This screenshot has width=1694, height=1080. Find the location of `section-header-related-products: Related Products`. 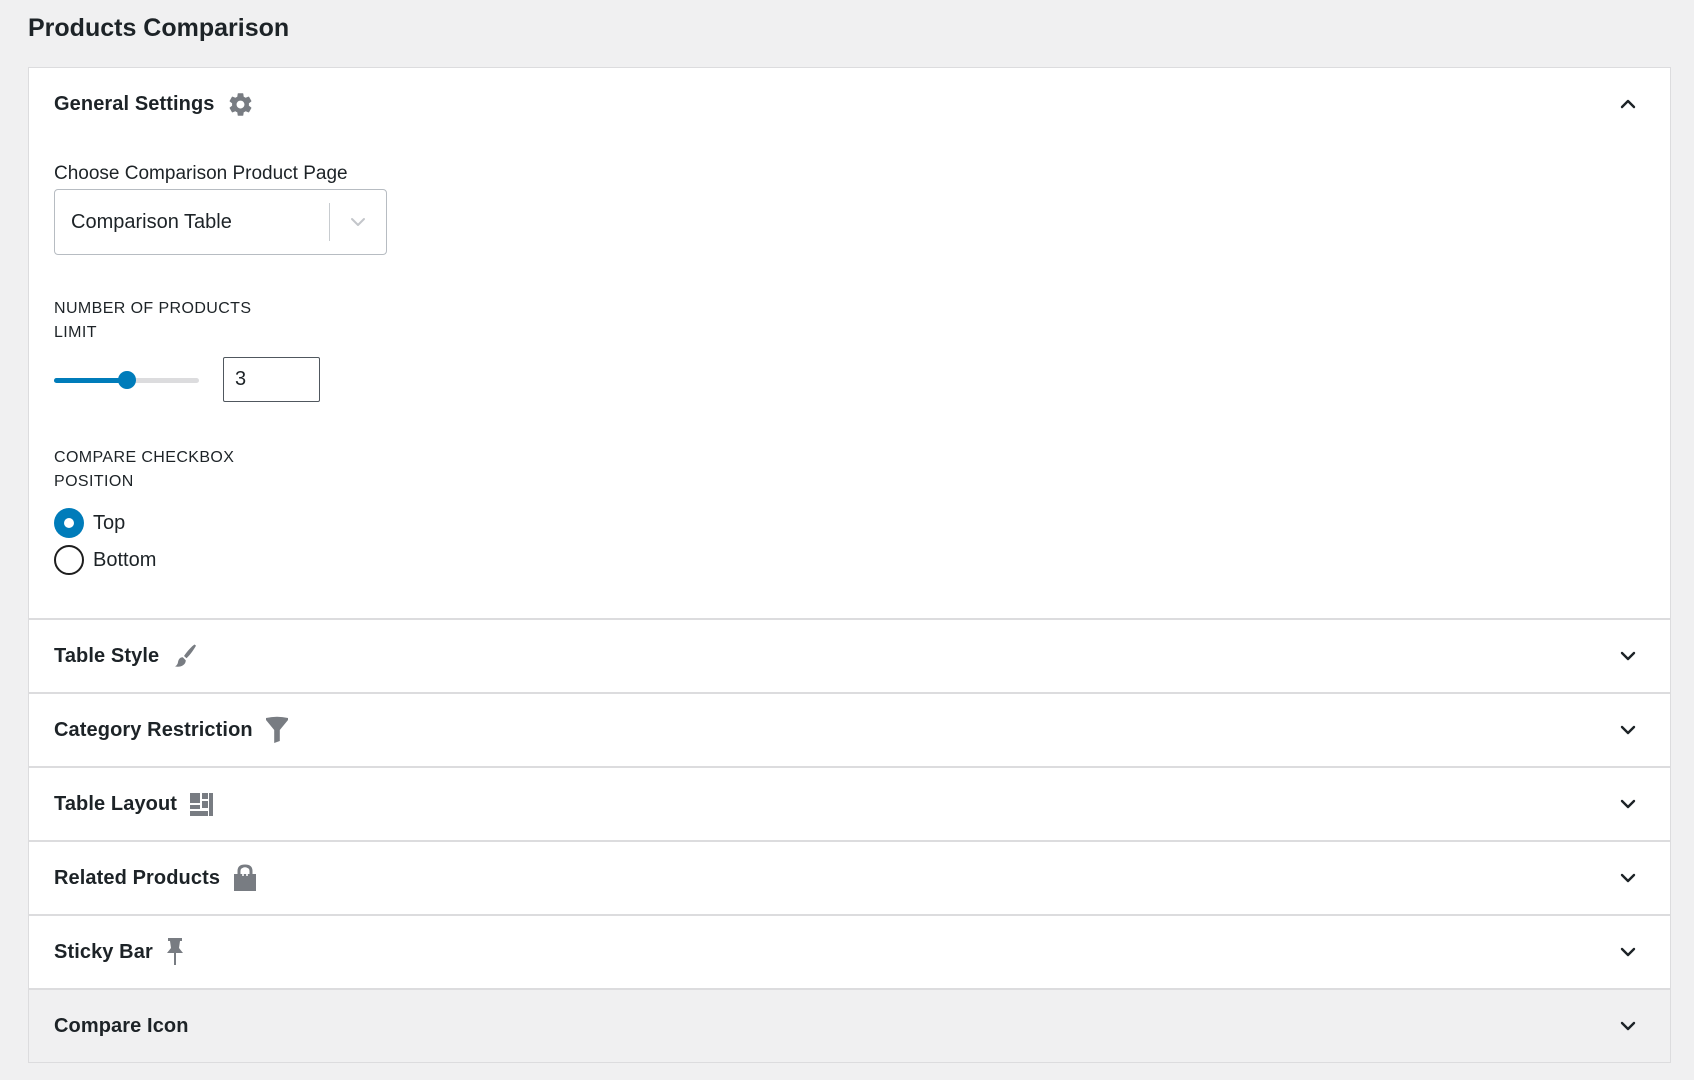

section-header-related-products: Related Products is located at coordinates (849, 878).